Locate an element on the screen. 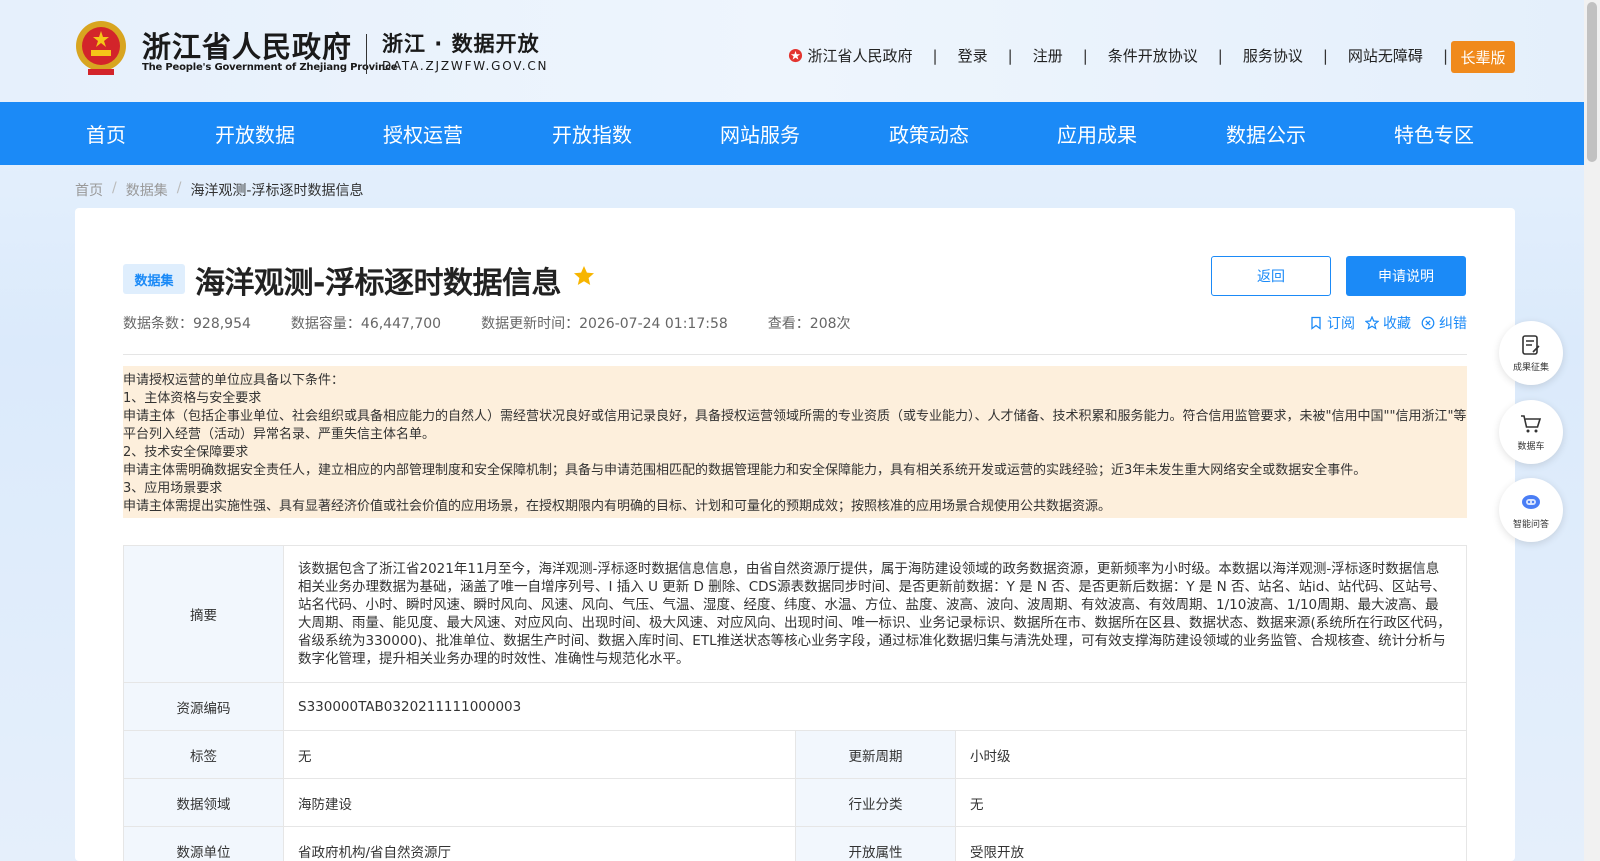  bookmark-icon is located at coordinates (1316, 323).